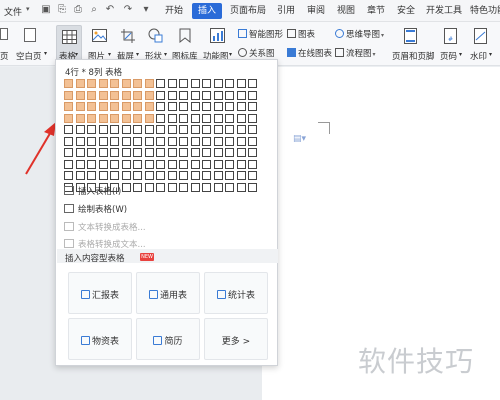 Image resolution: width=500 pixels, height=400 pixels. Describe the element at coordinates (110, 10) in the screenshot. I see `undo-icon: ↶` at that location.